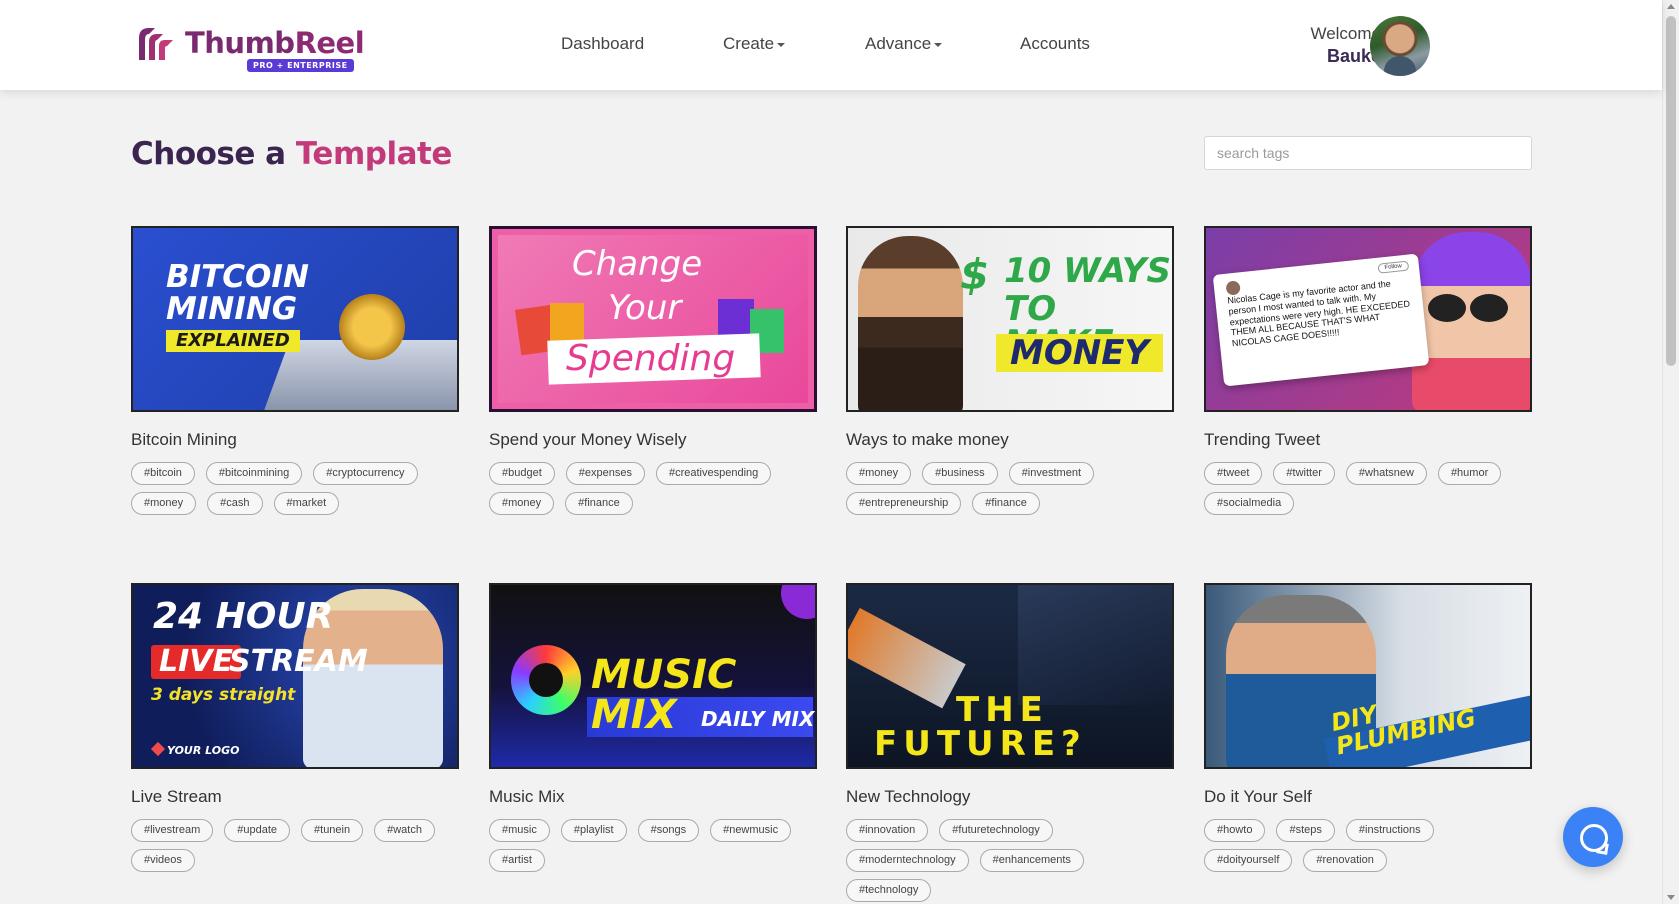 The width and height of the screenshot is (1679, 904). What do you see at coordinates (1671, 191) in the screenshot?
I see `scroll-thumb` at bounding box center [1671, 191].